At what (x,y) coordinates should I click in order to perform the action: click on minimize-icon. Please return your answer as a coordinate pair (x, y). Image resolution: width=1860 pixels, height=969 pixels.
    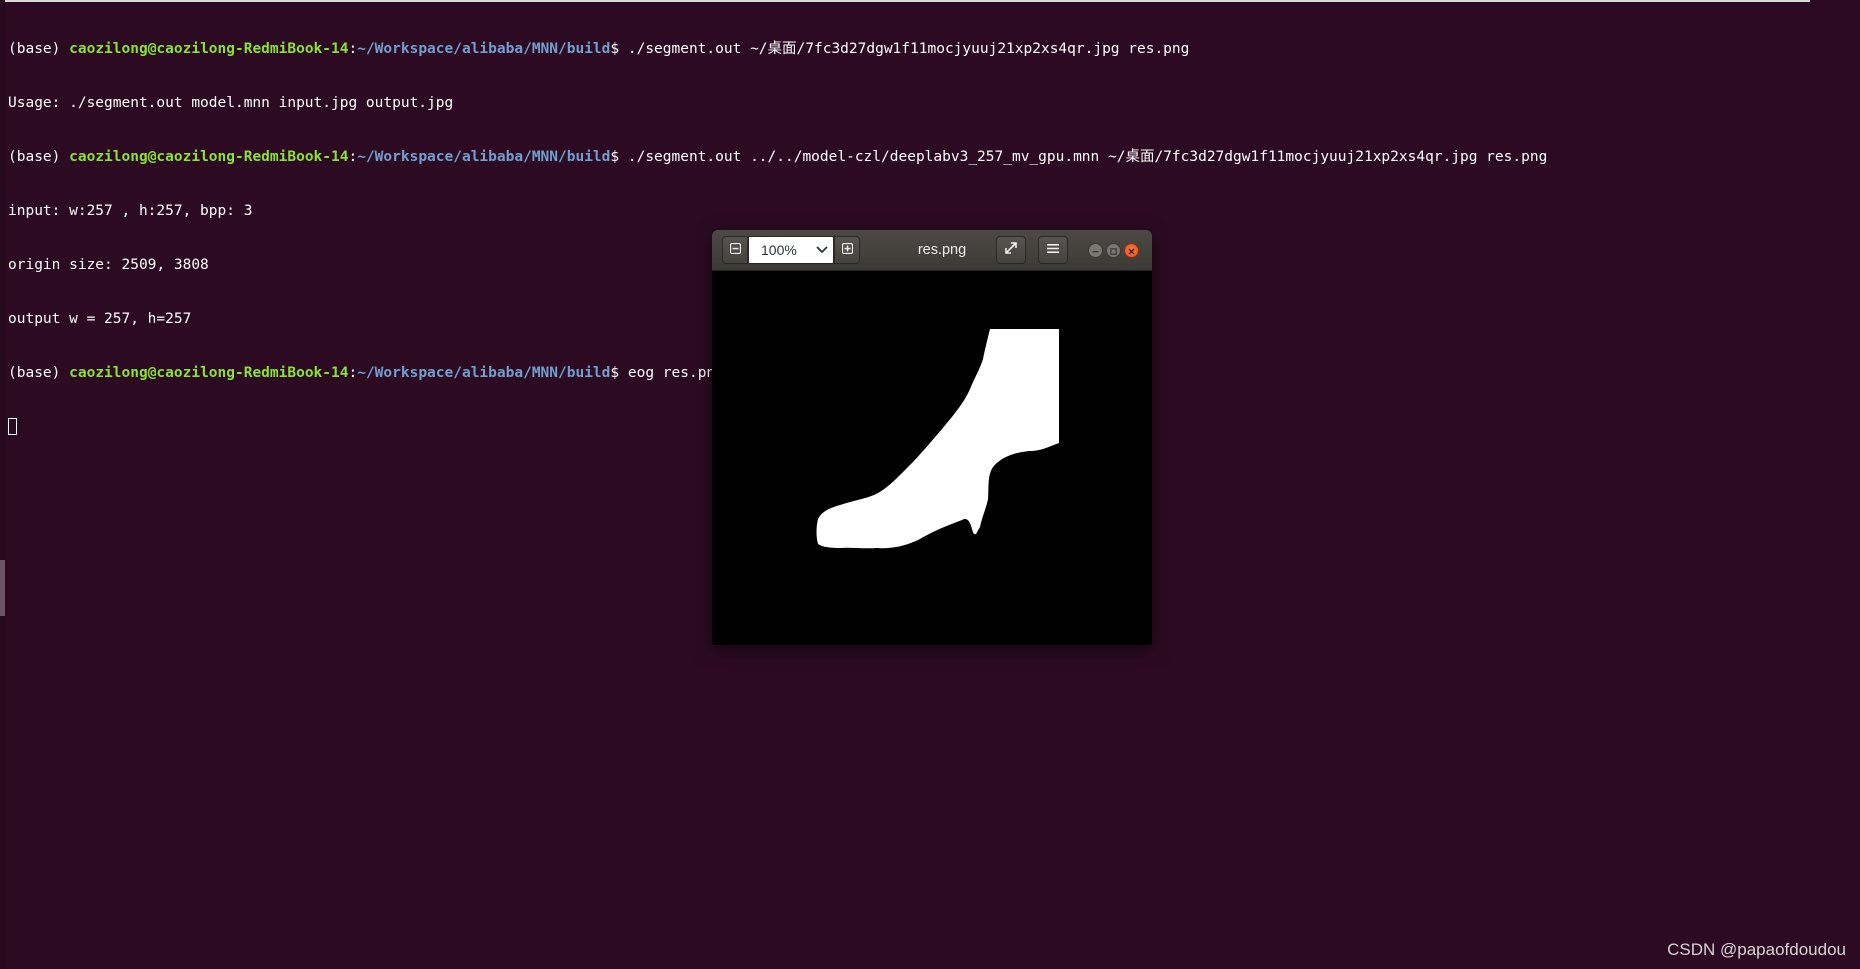
    Looking at the image, I should click on (1095, 251).